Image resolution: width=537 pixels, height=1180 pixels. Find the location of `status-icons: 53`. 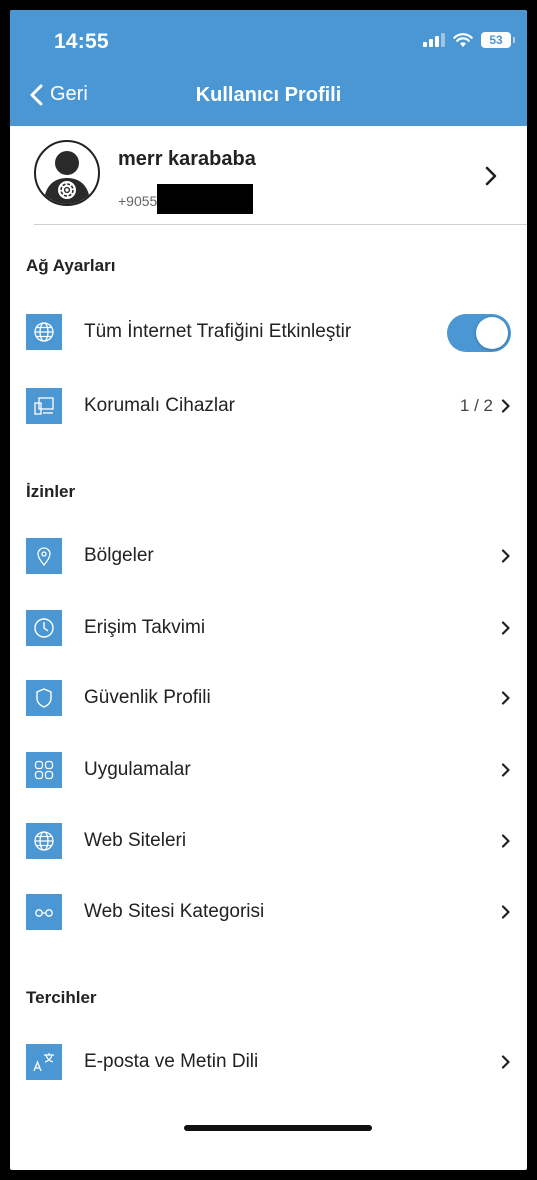

status-icons: 53 is located at coordinates (469, 40).